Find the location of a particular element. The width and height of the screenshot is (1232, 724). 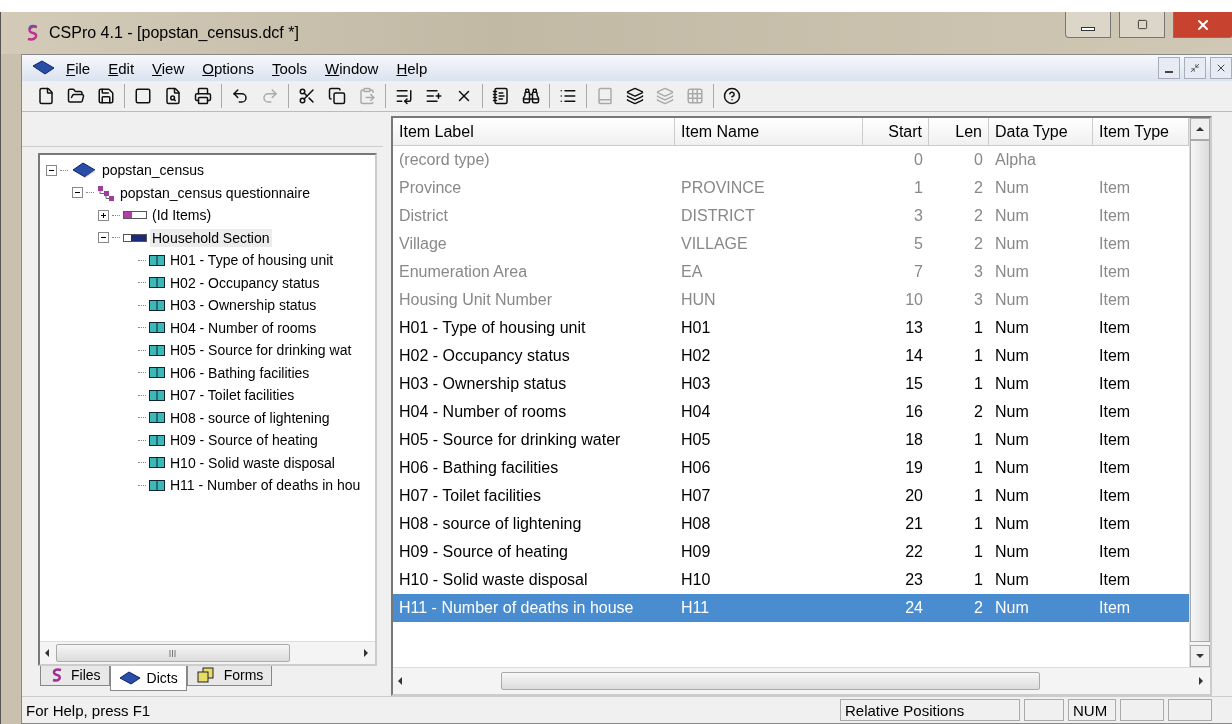

record-icon is located at coordinates (135, 237).